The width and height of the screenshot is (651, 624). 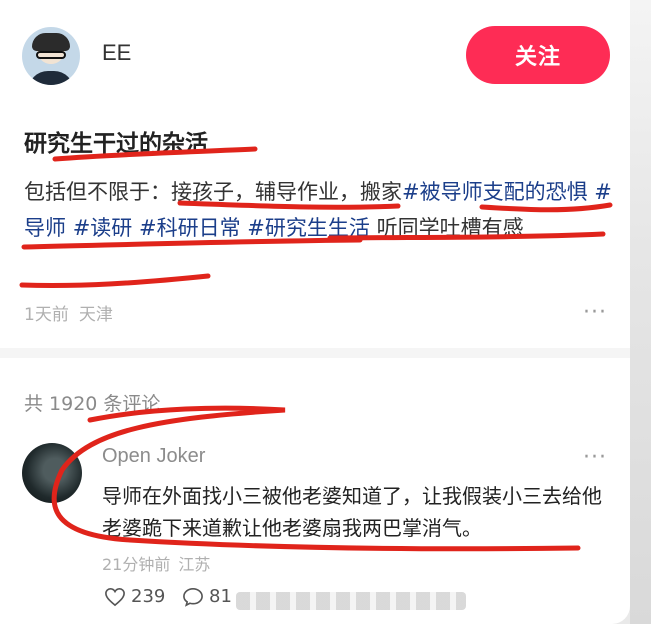 What do you see at coordinates (73, 312) in the screenshot?
I see `post-meta: 1天前 天津` at bounding box center [73, 312].